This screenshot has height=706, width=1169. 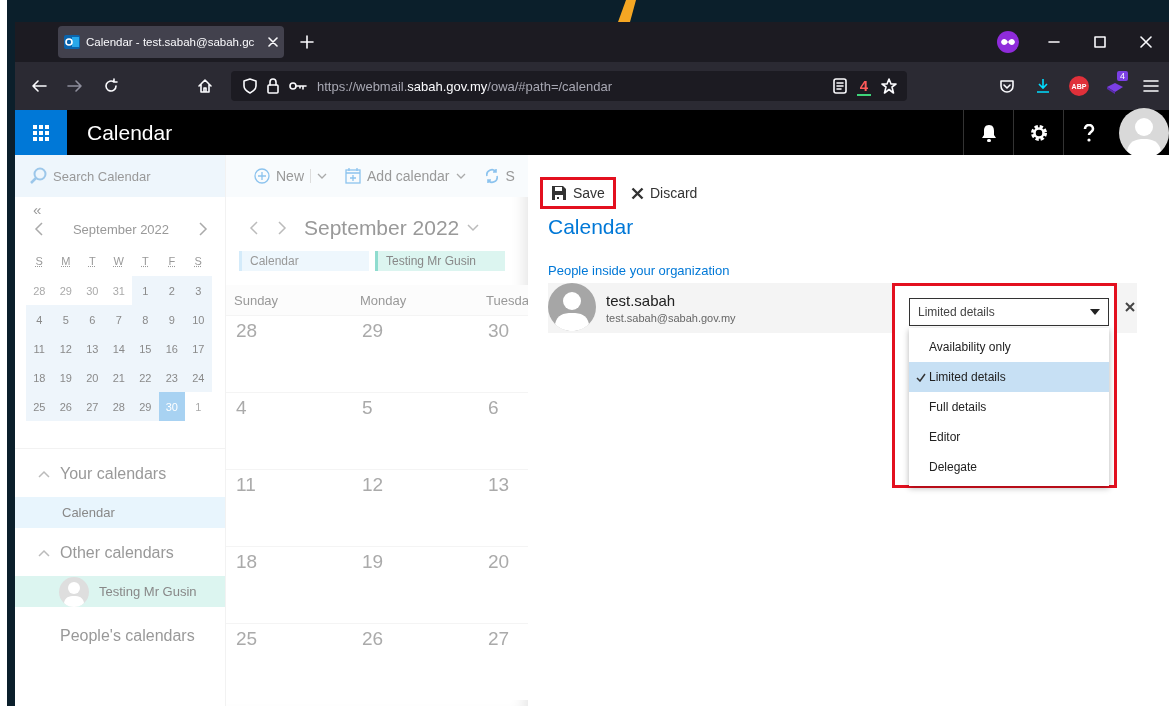 I want to click on search-field: Search Calendar, so click(x=120, y=176).